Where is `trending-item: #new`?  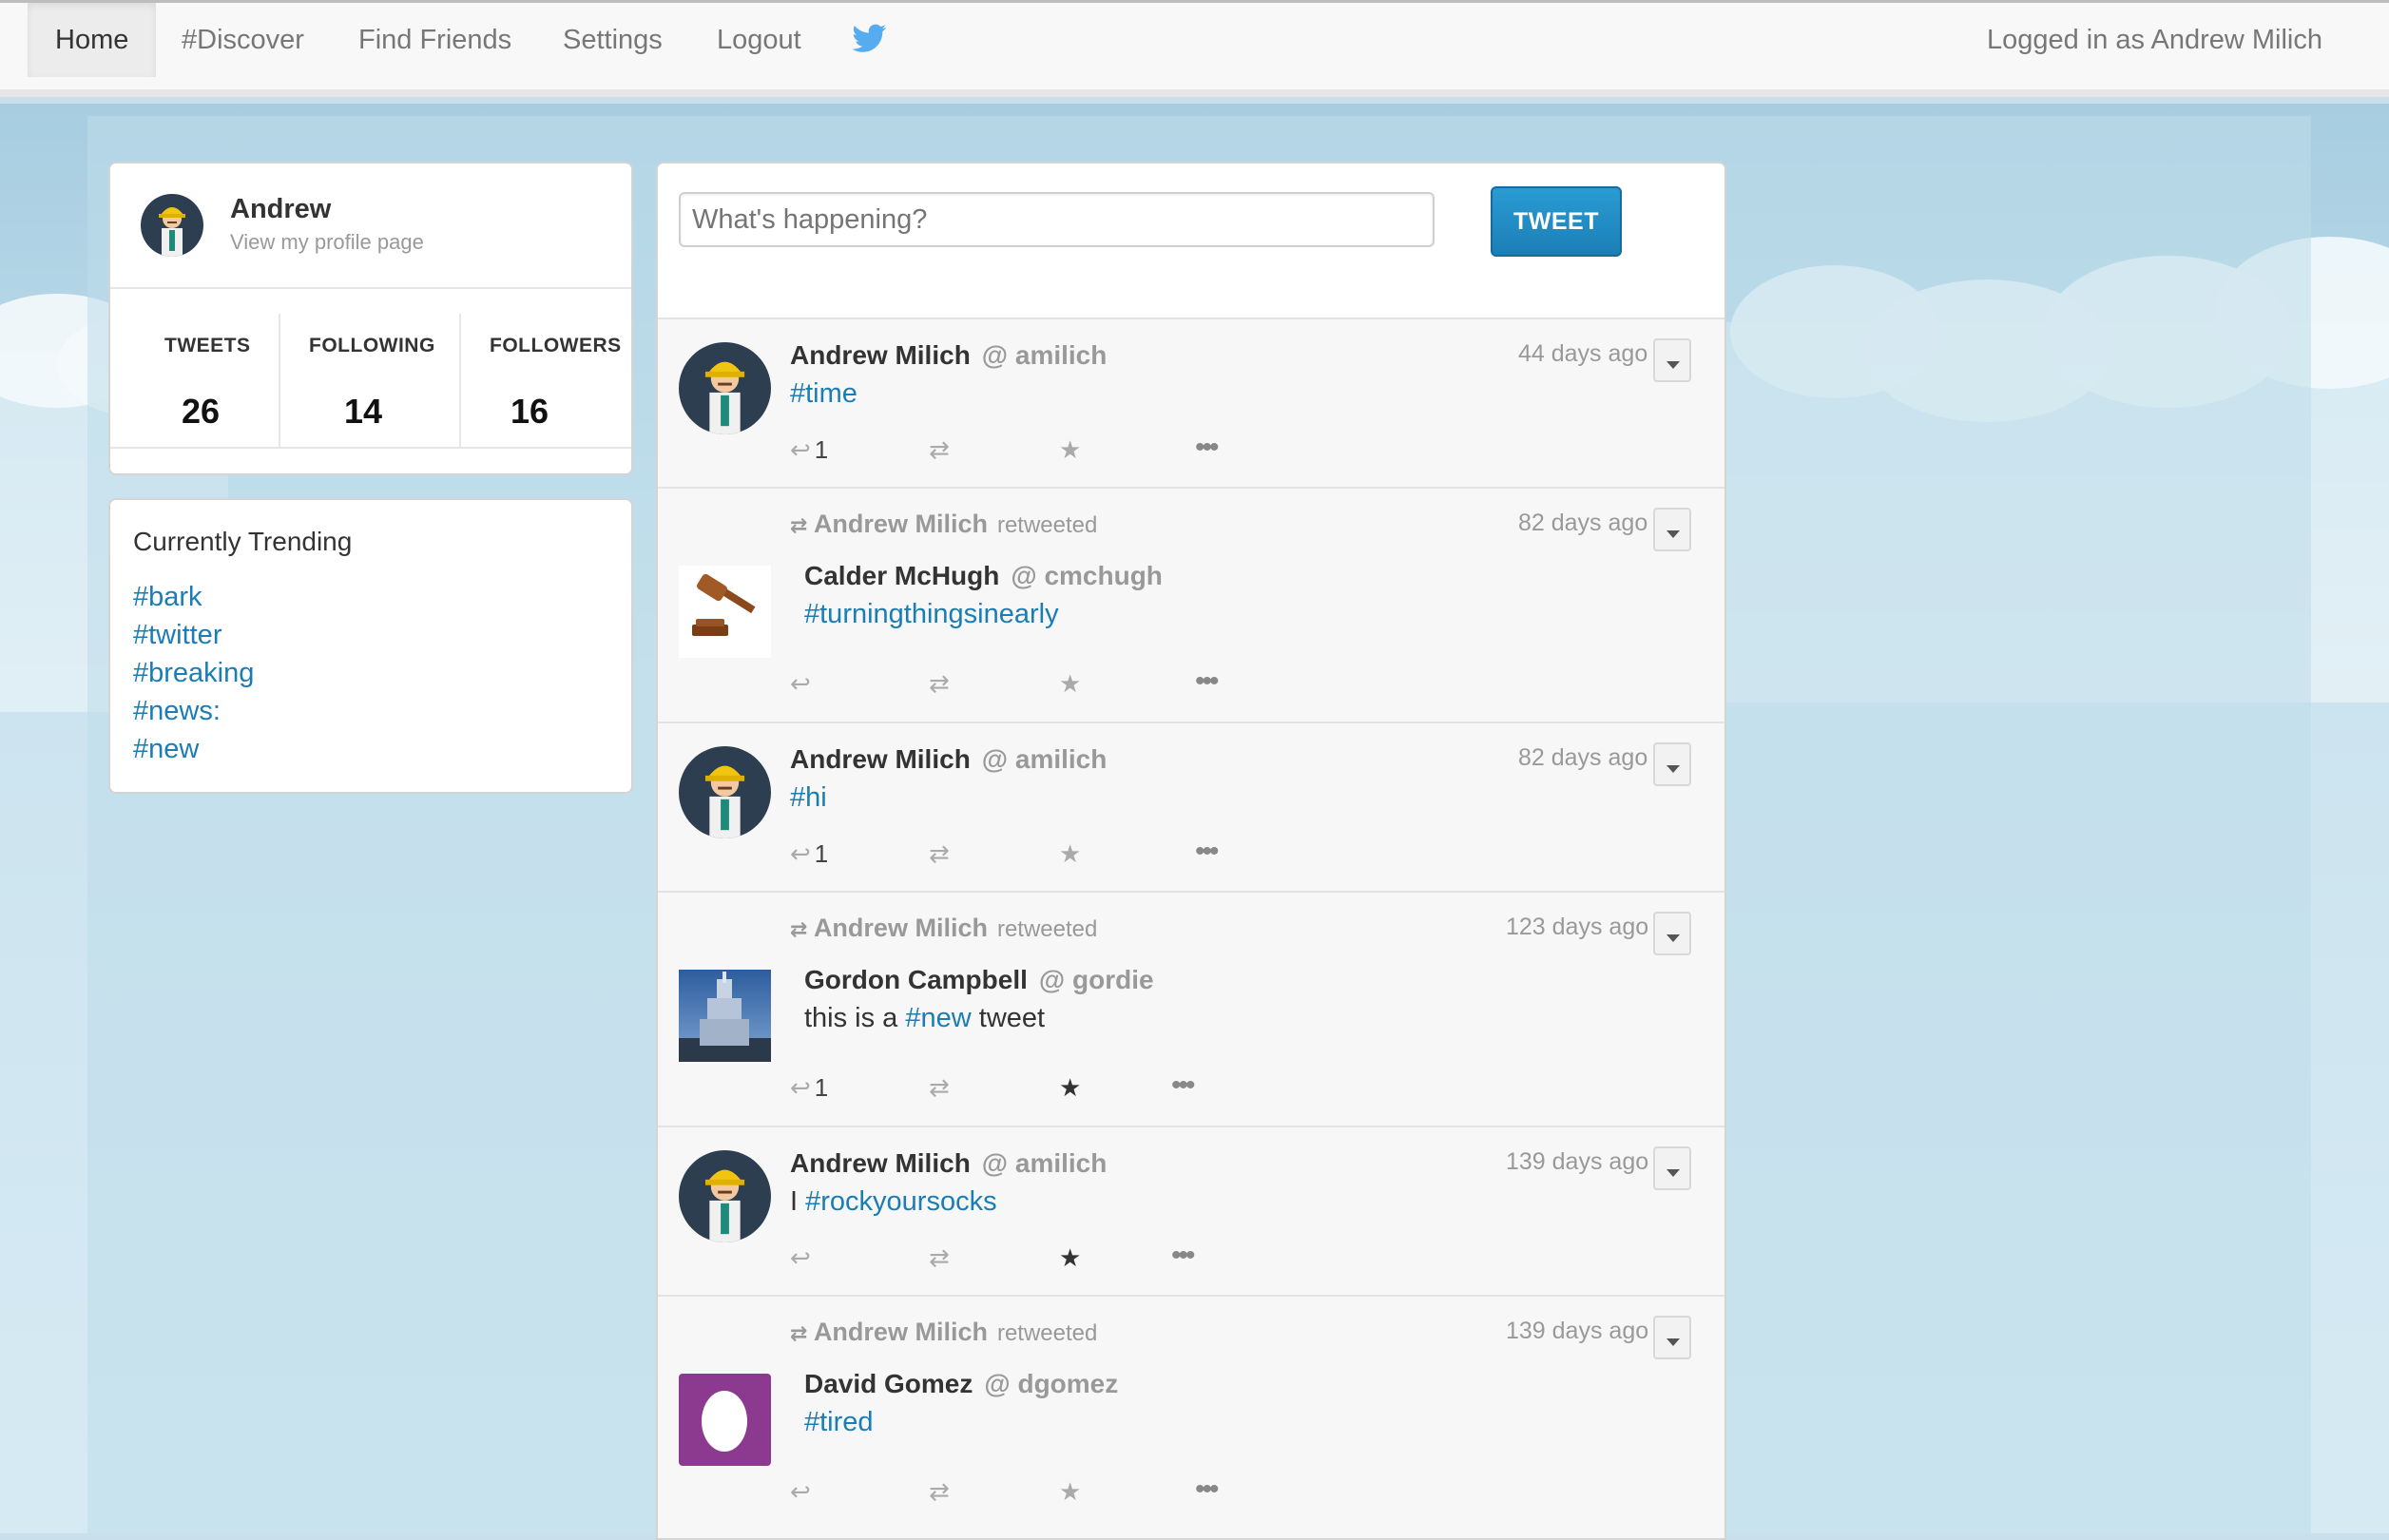
trending-item: #new is located at coordinates (166, 749).